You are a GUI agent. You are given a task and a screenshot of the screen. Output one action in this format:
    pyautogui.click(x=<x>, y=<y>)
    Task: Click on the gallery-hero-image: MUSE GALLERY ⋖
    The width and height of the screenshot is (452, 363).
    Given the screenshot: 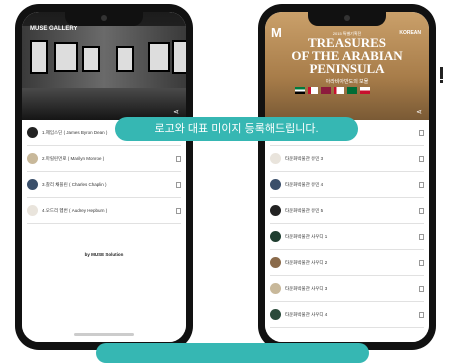 What is the action you would take?
    pyautogui.click(x=104, y=66)
    